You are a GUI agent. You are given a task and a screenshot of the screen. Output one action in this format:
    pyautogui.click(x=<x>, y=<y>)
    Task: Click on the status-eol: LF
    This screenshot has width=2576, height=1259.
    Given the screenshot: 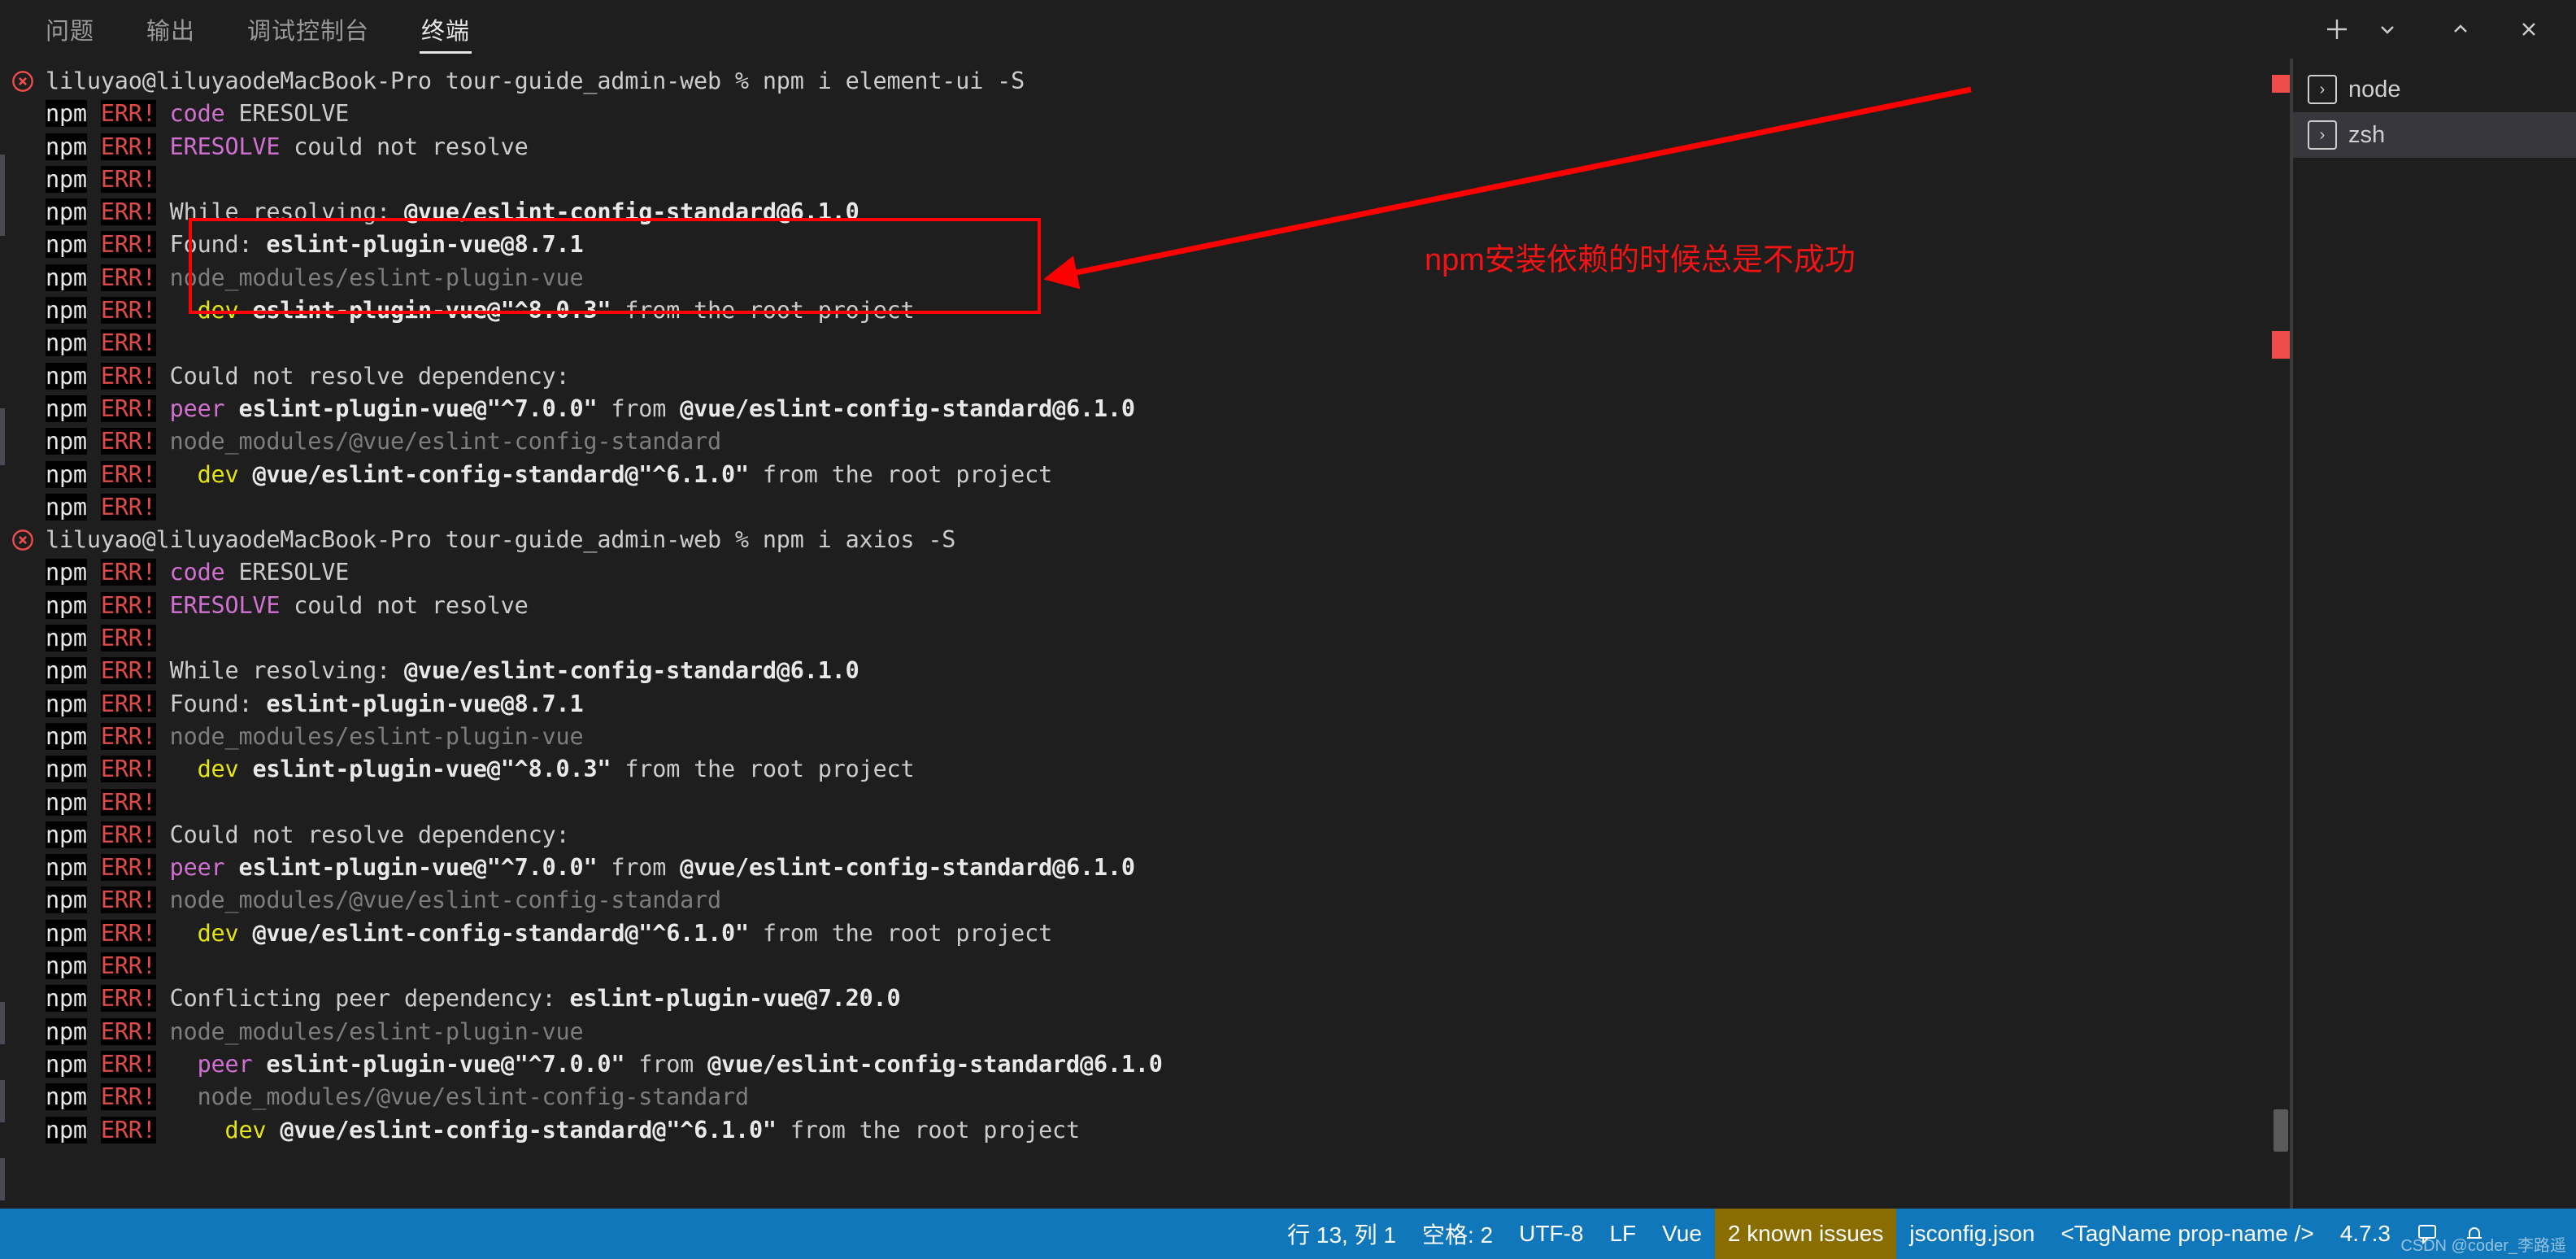 What is the action you would take?
    pyautogui.click(x=1623, y=1234)
    